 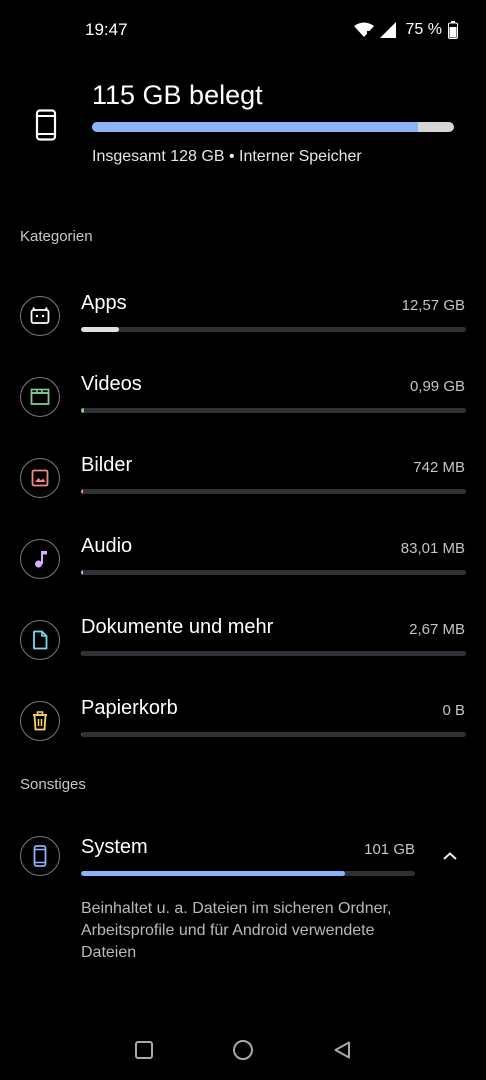 I want to click on storage-usage-fill, so click(x=255, y=127).